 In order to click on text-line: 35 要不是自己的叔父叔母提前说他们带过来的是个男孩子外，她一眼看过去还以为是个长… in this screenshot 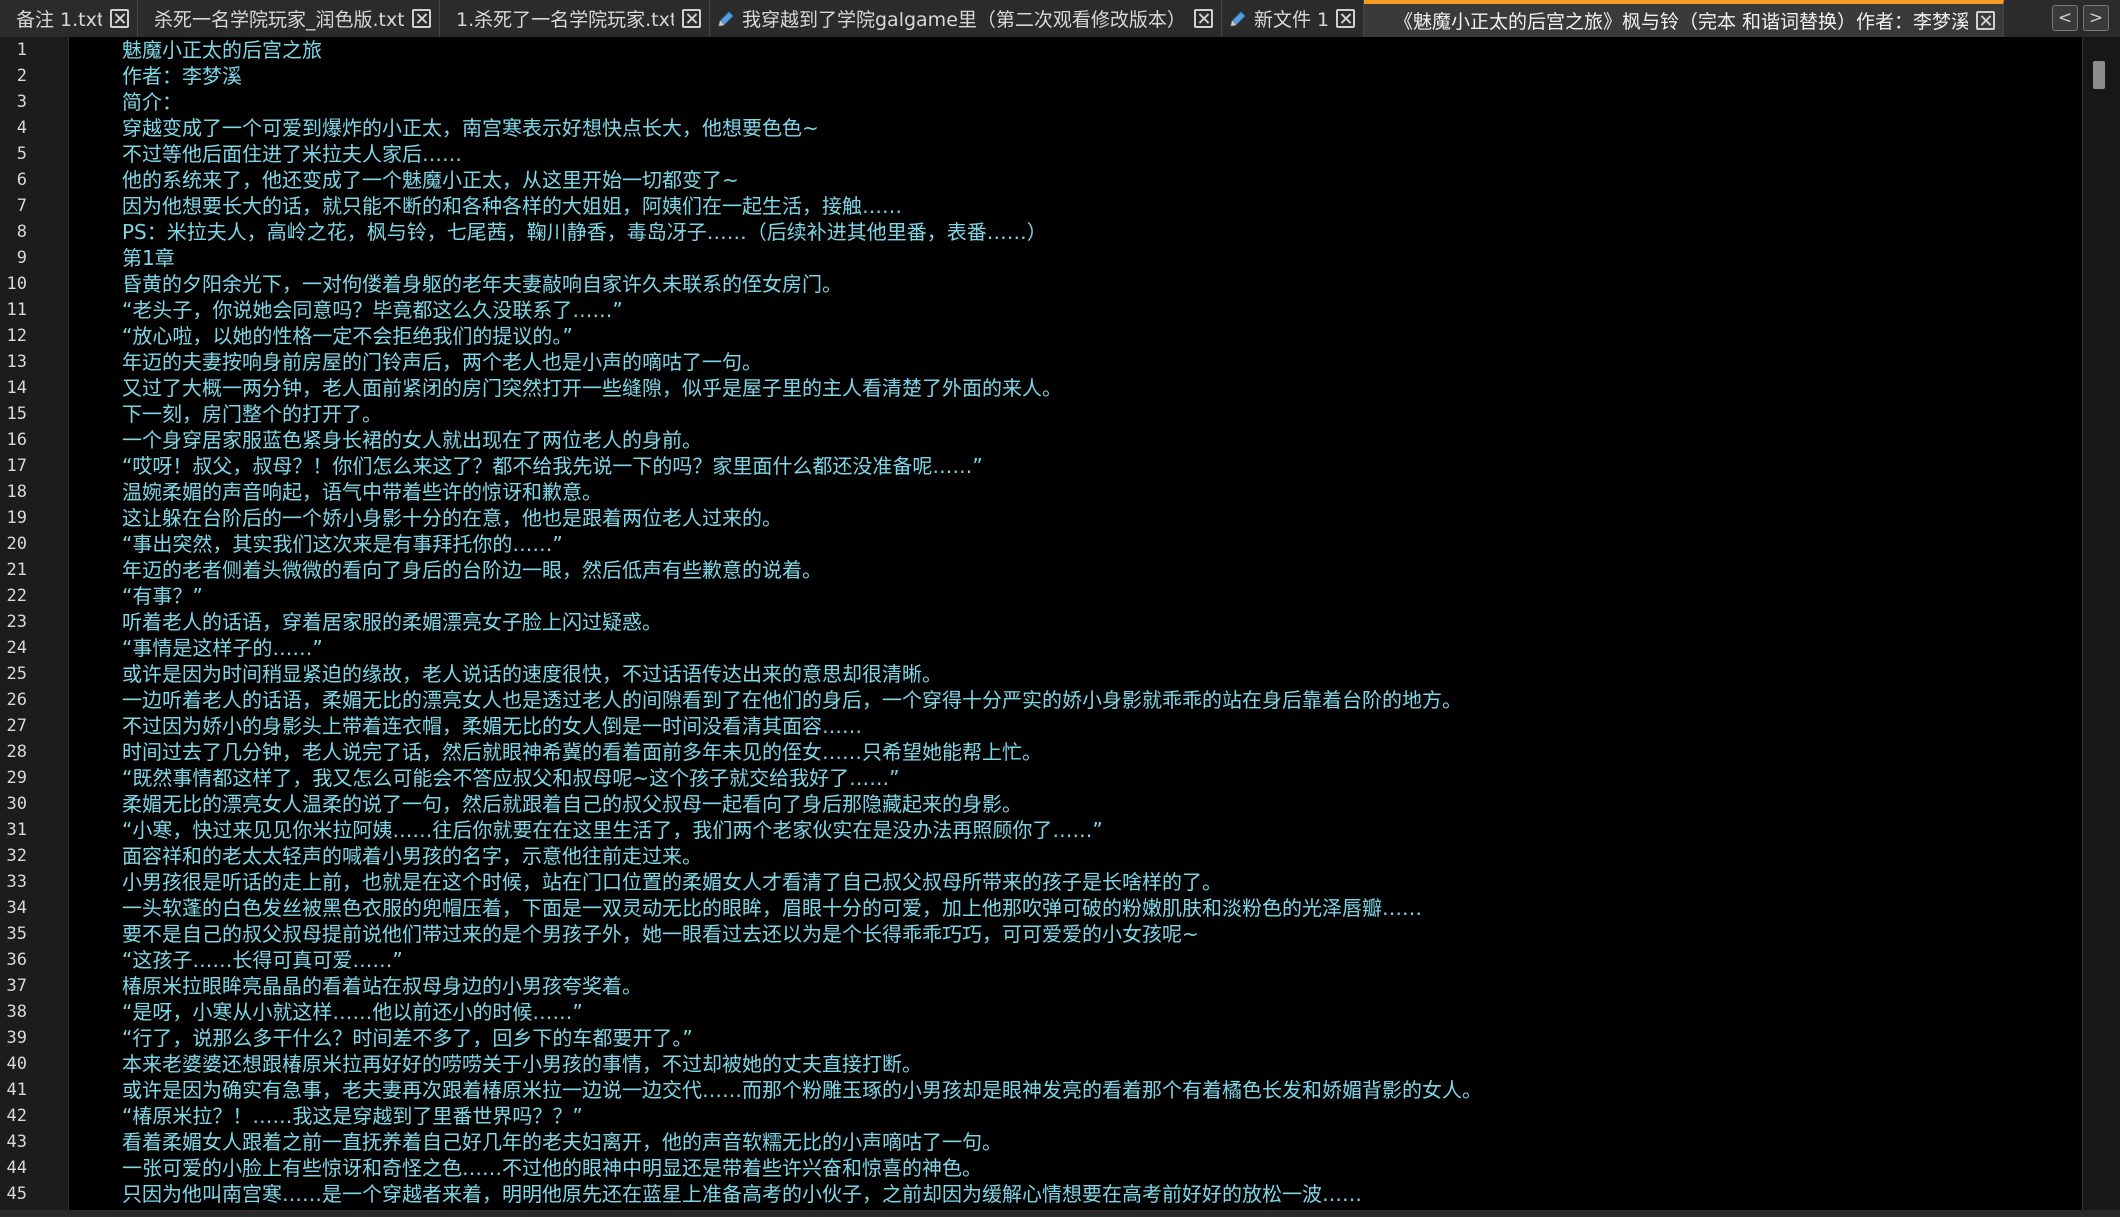, I will do `click(1041, 934)`.